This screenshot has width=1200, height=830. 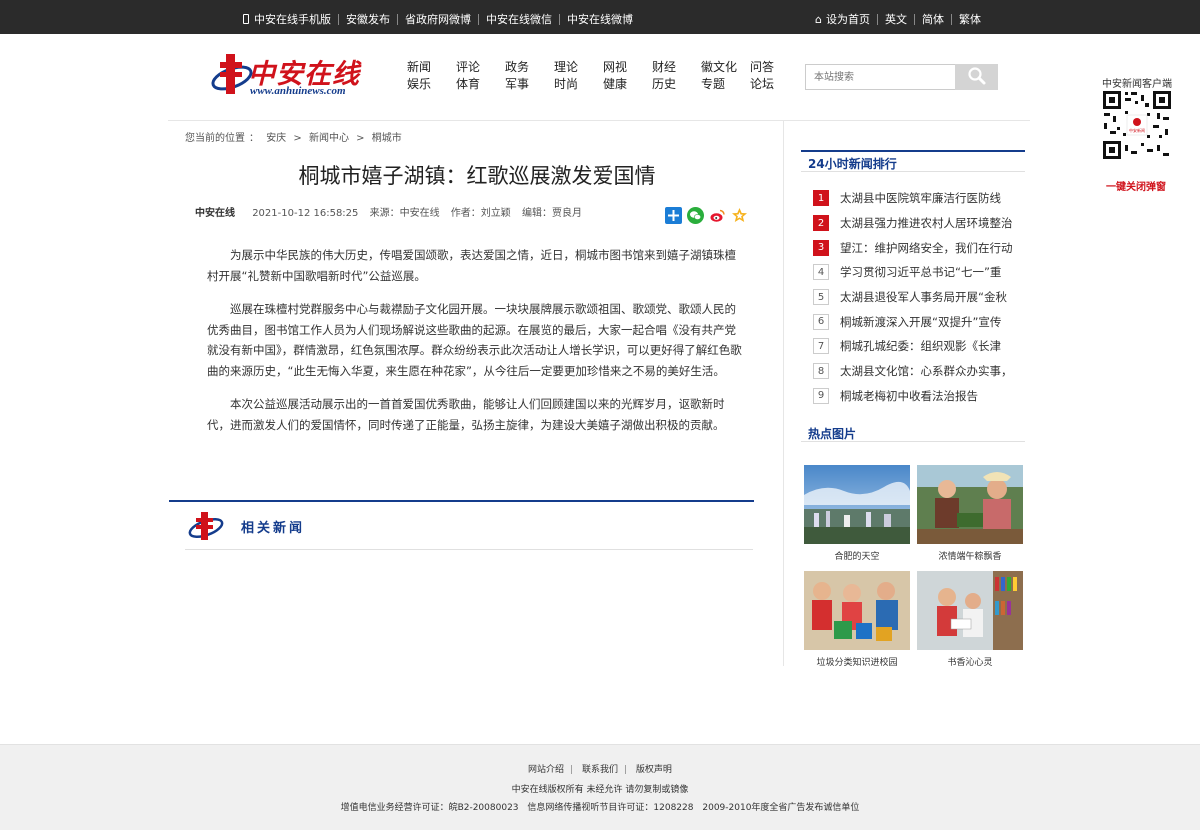 I want to click on picture-caption: 垃圾分类知识进校园, so click(x=857, y=661).